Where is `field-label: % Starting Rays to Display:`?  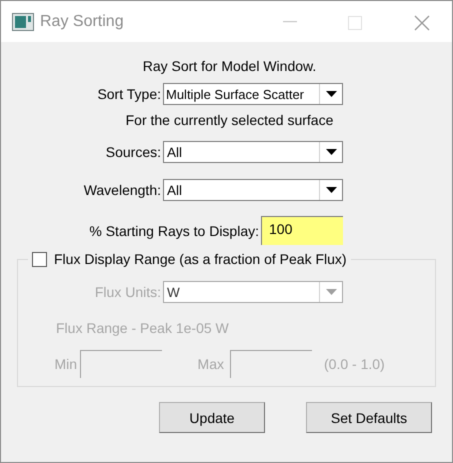
field-label: % Starting Rays to Display: is located at coordinates (174, 230).